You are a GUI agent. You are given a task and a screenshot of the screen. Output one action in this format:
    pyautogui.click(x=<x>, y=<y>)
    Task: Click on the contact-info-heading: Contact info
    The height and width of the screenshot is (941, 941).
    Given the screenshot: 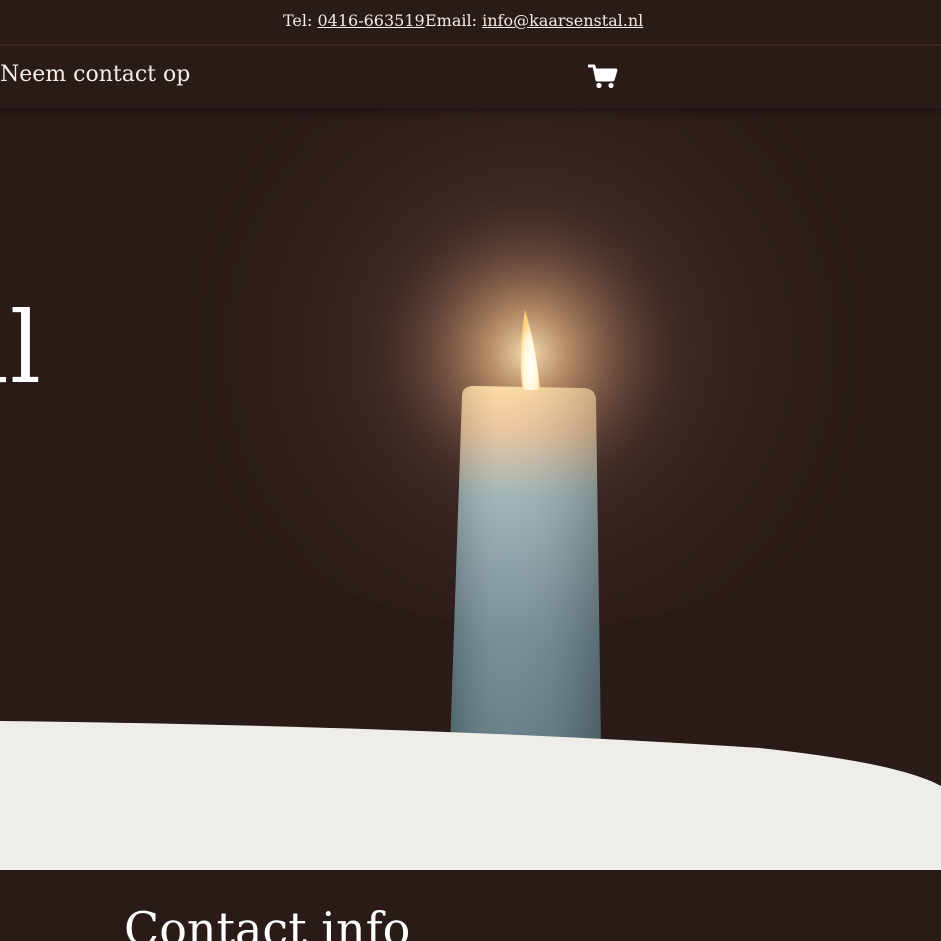 What is the action you would take?
    pyautogui.click(x=267, y=921)
    